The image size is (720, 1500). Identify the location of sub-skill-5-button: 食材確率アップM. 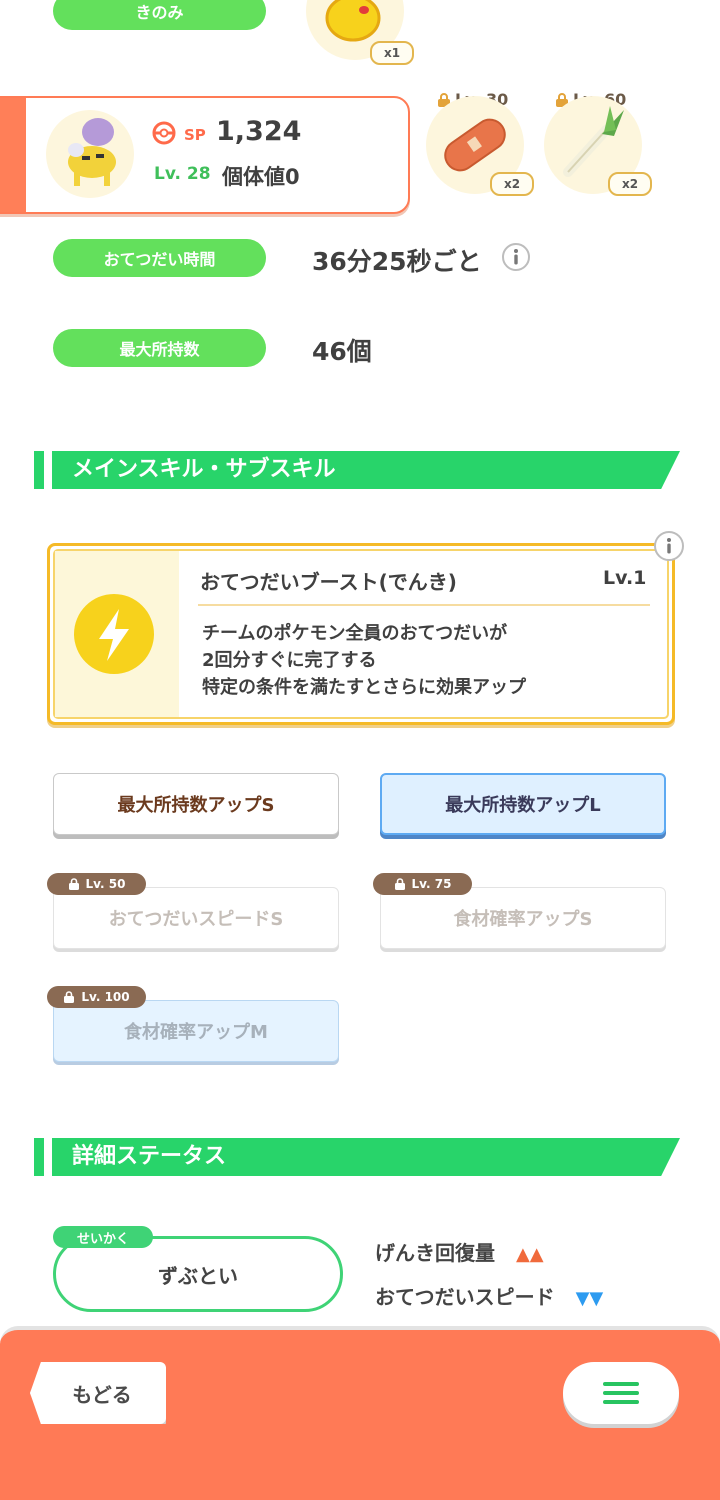
(196, 1031).